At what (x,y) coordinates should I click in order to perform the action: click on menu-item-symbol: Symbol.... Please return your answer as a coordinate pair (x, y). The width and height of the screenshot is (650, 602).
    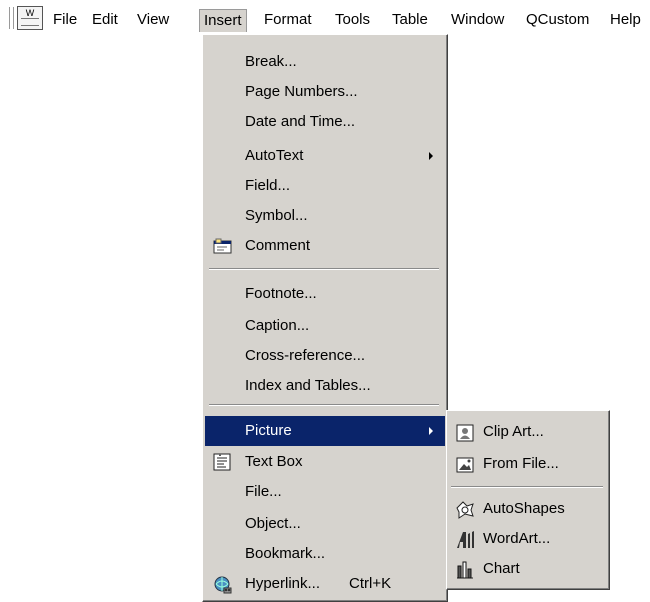
    Looking at the image, I should click on (325, 216).